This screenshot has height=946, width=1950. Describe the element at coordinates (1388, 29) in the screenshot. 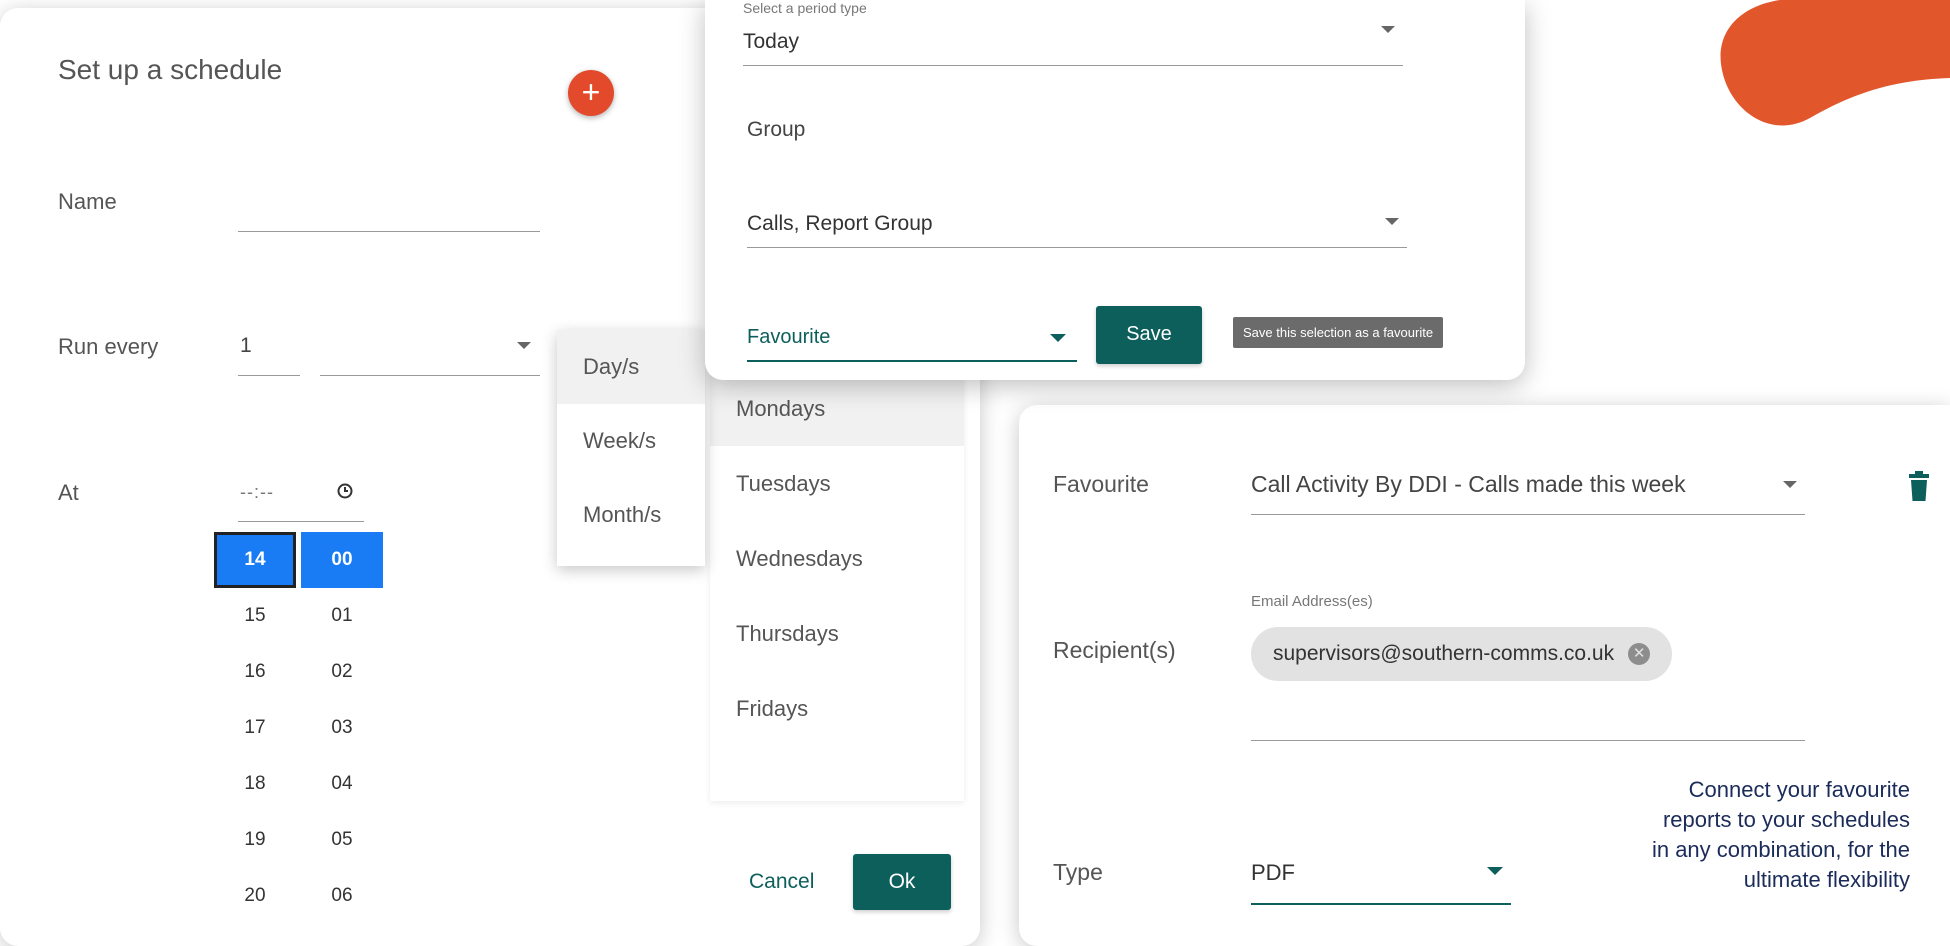

I see `period-caret-icon` at that location.